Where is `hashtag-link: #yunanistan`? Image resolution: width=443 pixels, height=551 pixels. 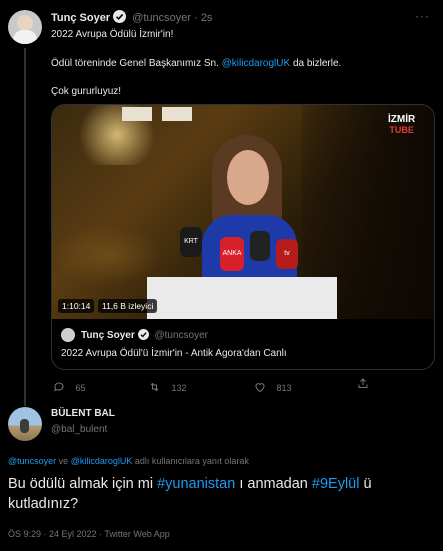 hashtag-link: #yunanistan is located at coordinates (196, 484).